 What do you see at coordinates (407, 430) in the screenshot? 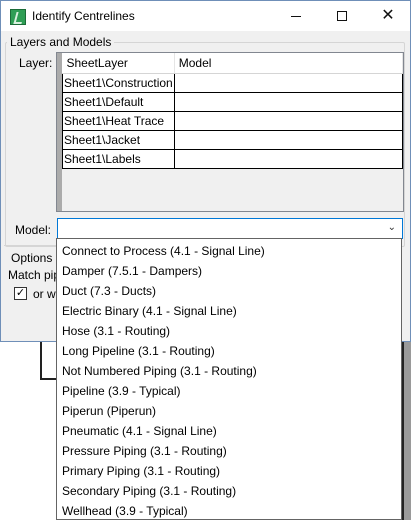
I see `background-scroll-area` at bounding box center [407, 430].